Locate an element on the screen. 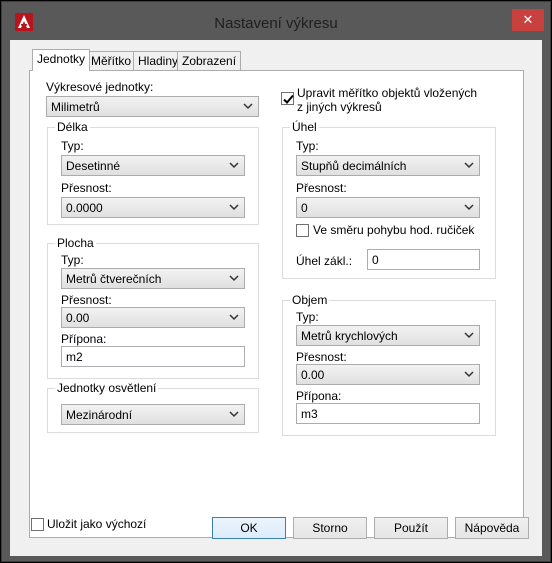  window-title: Nastavení výkresu is located at coordinates (276, 23).